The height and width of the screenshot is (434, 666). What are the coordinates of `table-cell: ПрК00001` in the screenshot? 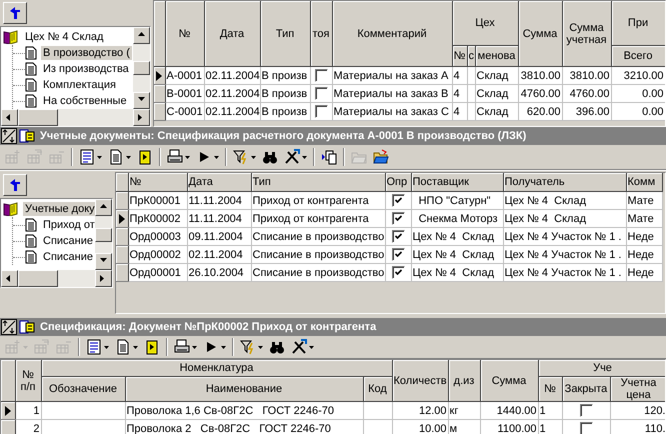 It's located at (157, 201).